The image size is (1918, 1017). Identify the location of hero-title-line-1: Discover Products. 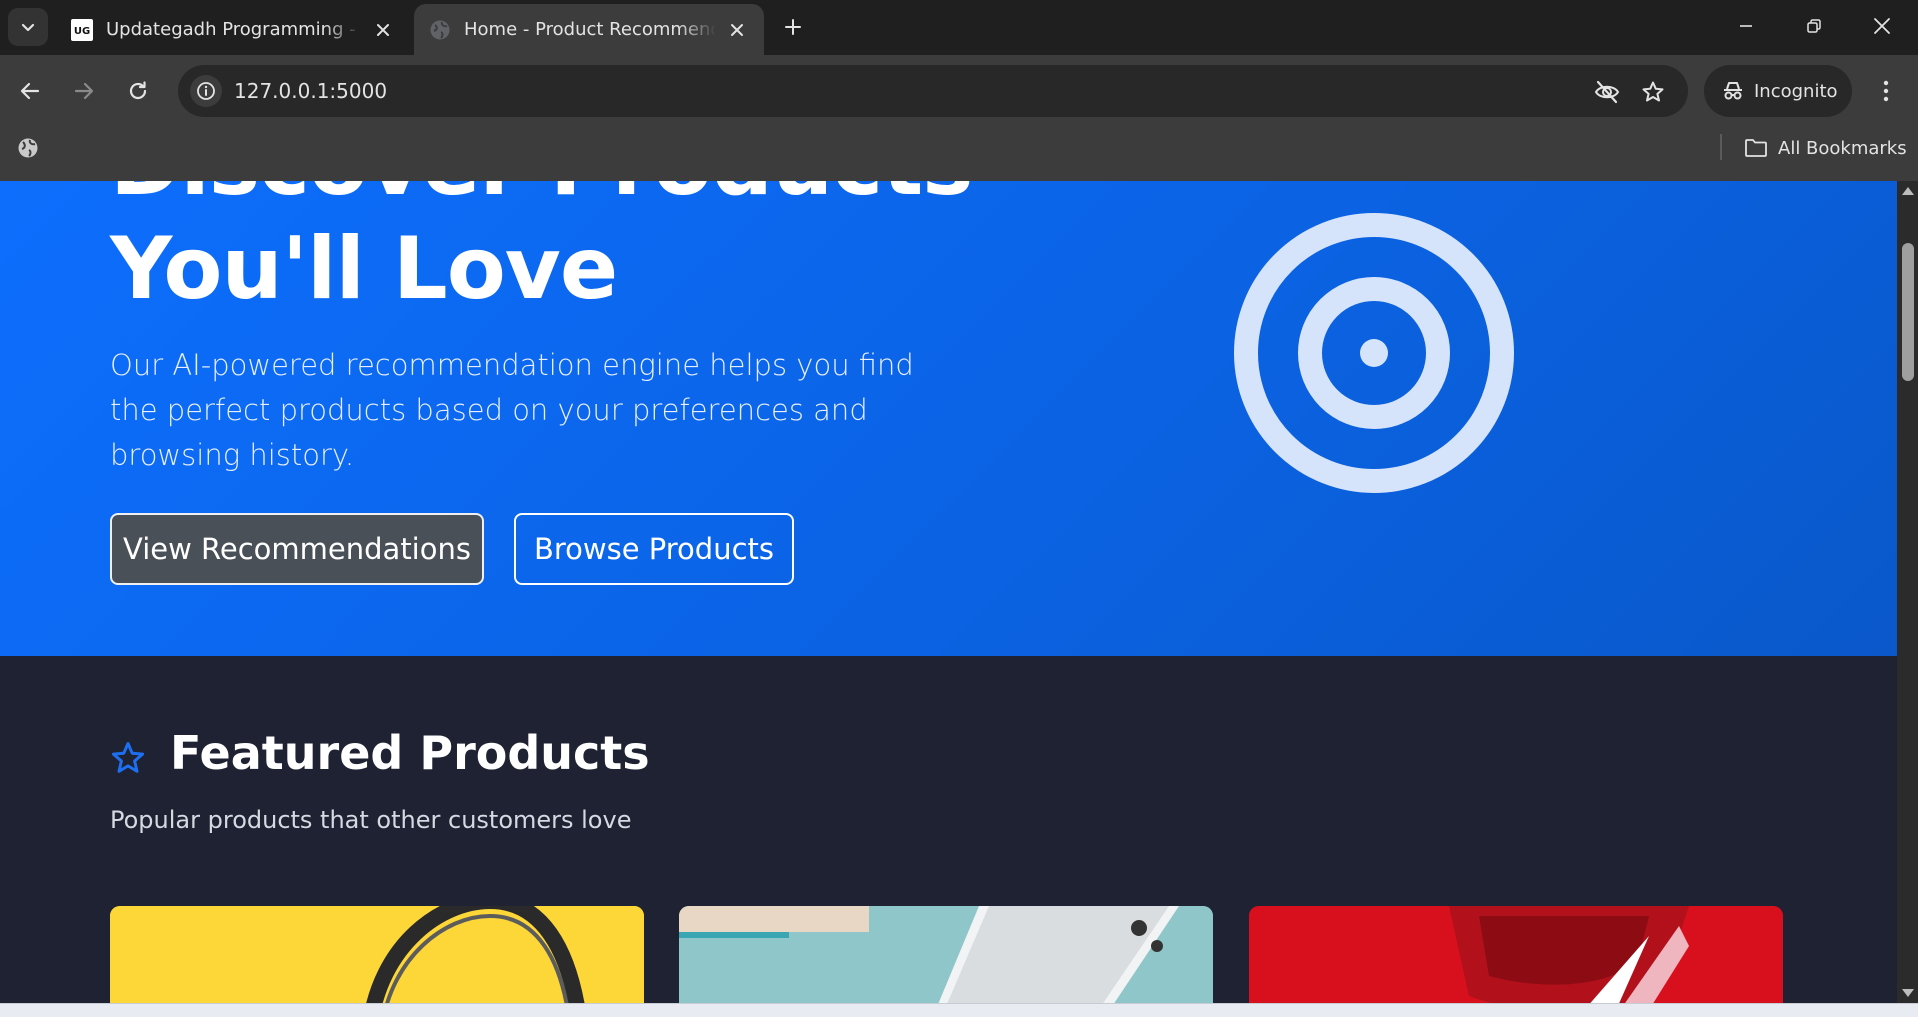
(541, 199).